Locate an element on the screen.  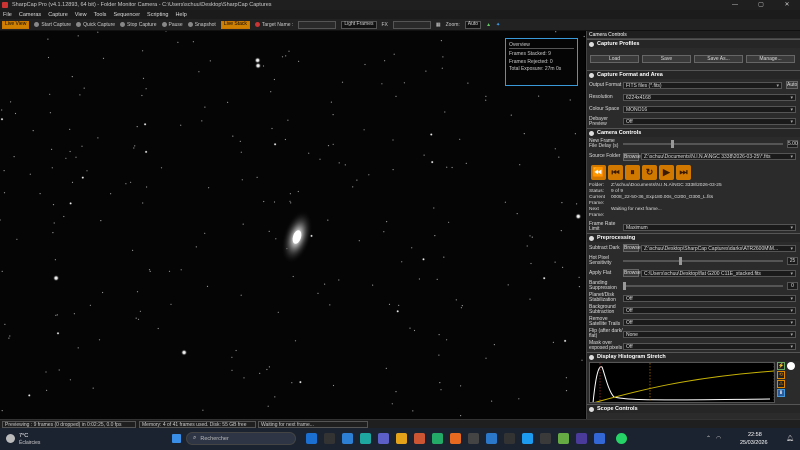
edge-browser-icon is located at coordinates (365, 438).